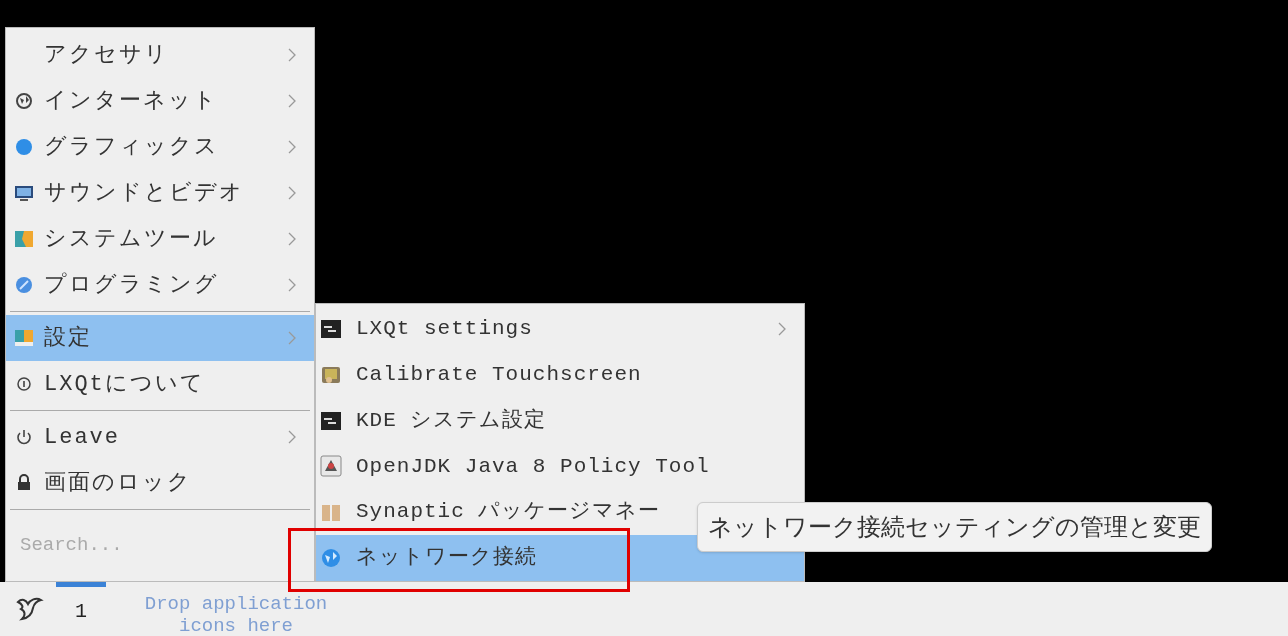 The width and height of the screenshot is (1288, 636). I want to click on submenu-item-label: KDE システム設定, so click(451, 420).